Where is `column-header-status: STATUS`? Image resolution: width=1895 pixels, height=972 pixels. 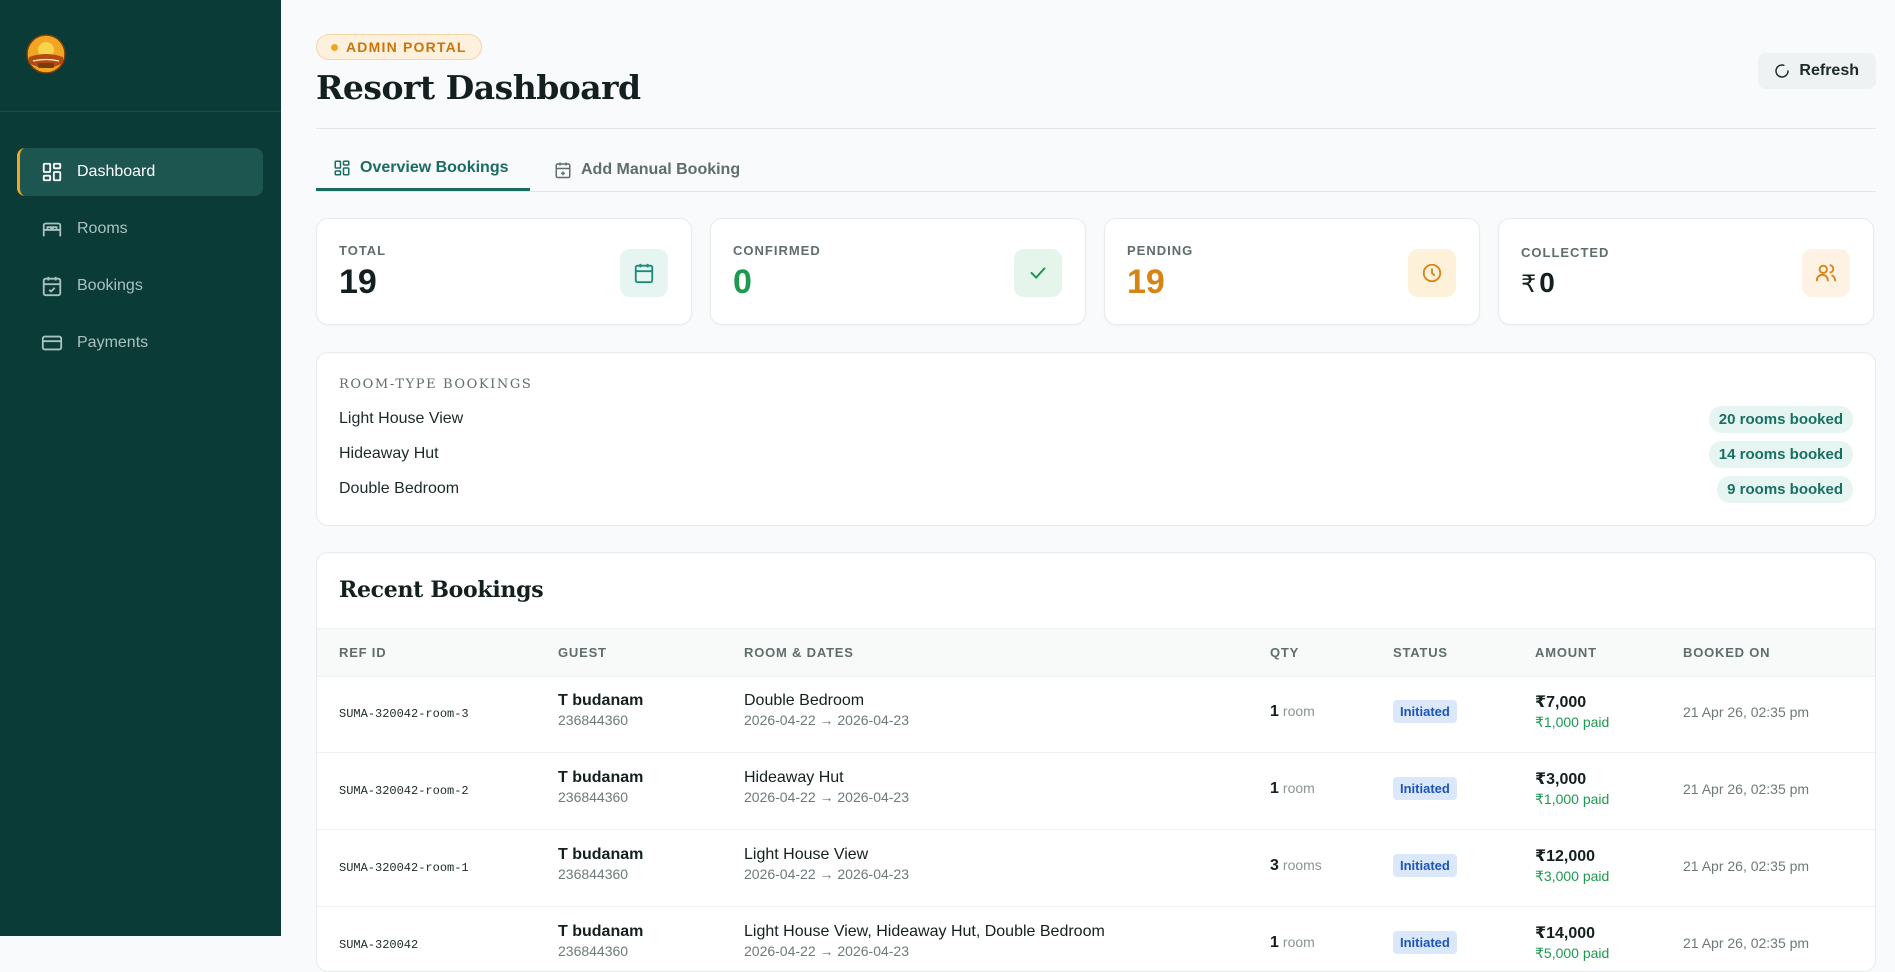 column-header-status: STATUS is located at coordinates (1420, 652).